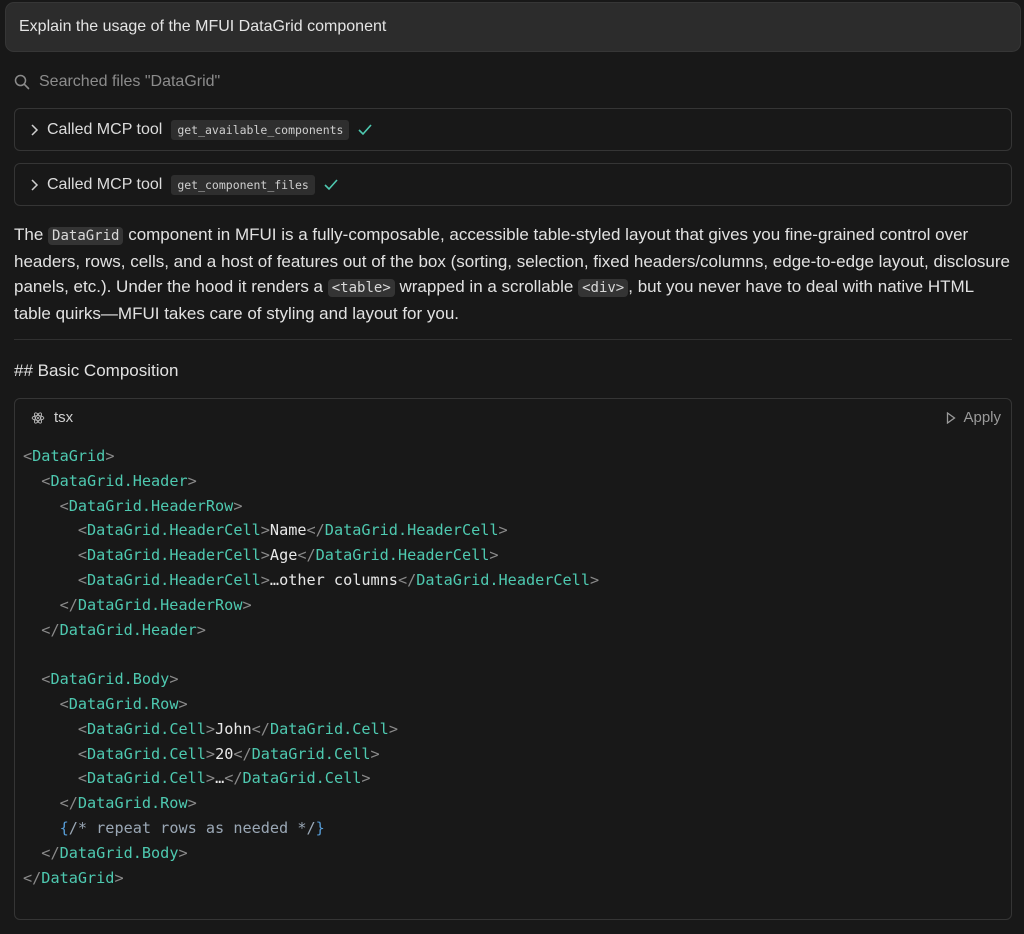  Describe the element at coordinates (233, 728) in the screenshot. I see `code-token: John` at that location.